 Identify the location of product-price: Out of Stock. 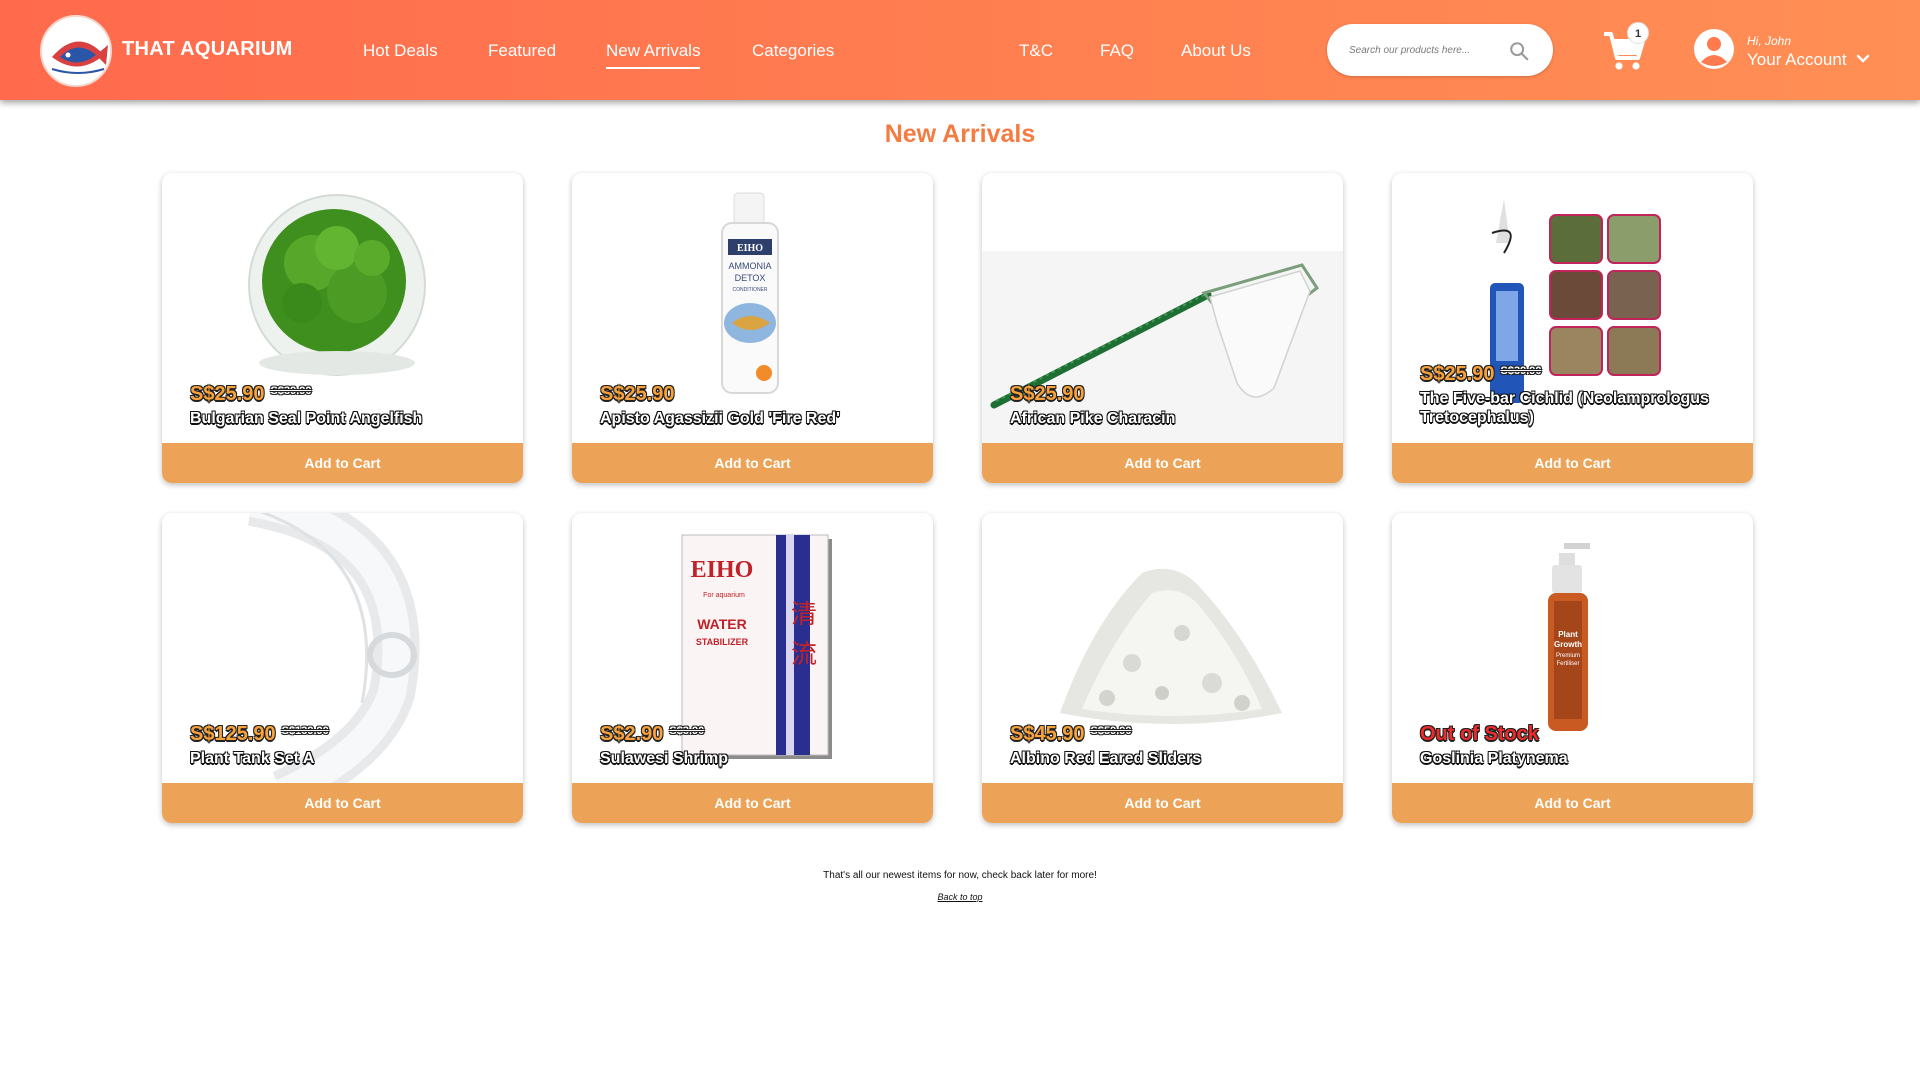
(1482, 734).